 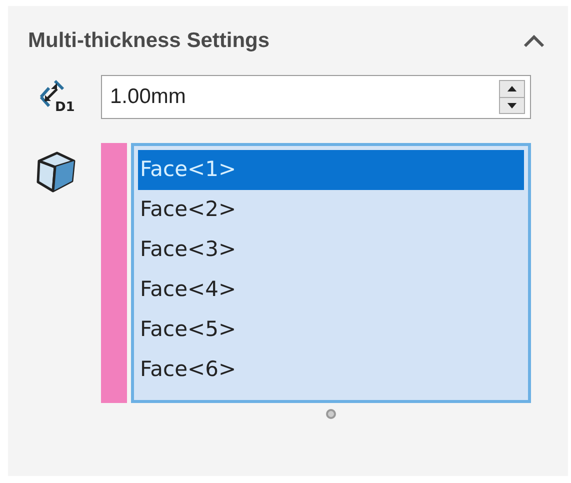 What do you see at coordinates (331, 290) in the screenshot?
I see `face-list-item: Face<4>` at bounding box center [331, 290].